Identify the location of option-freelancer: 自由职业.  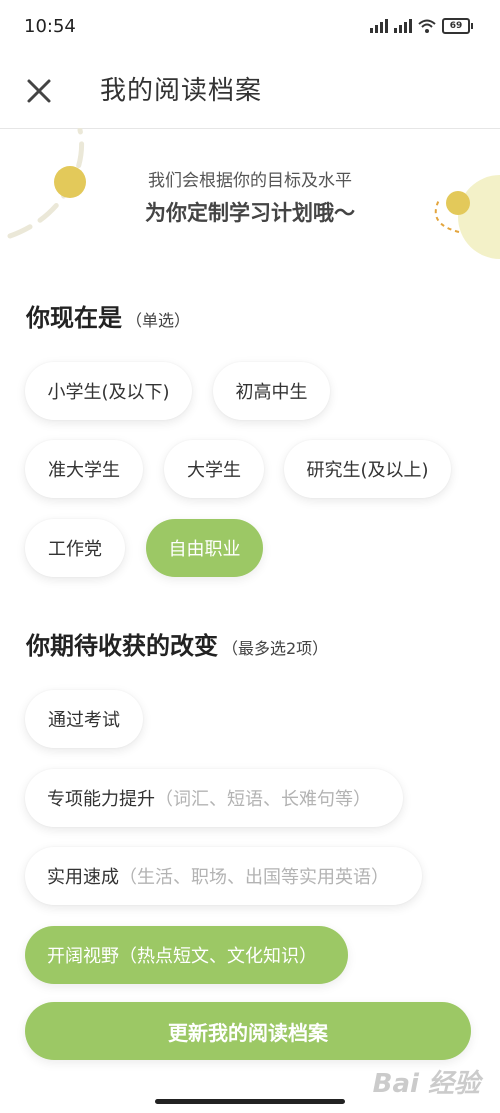
(204, 548).